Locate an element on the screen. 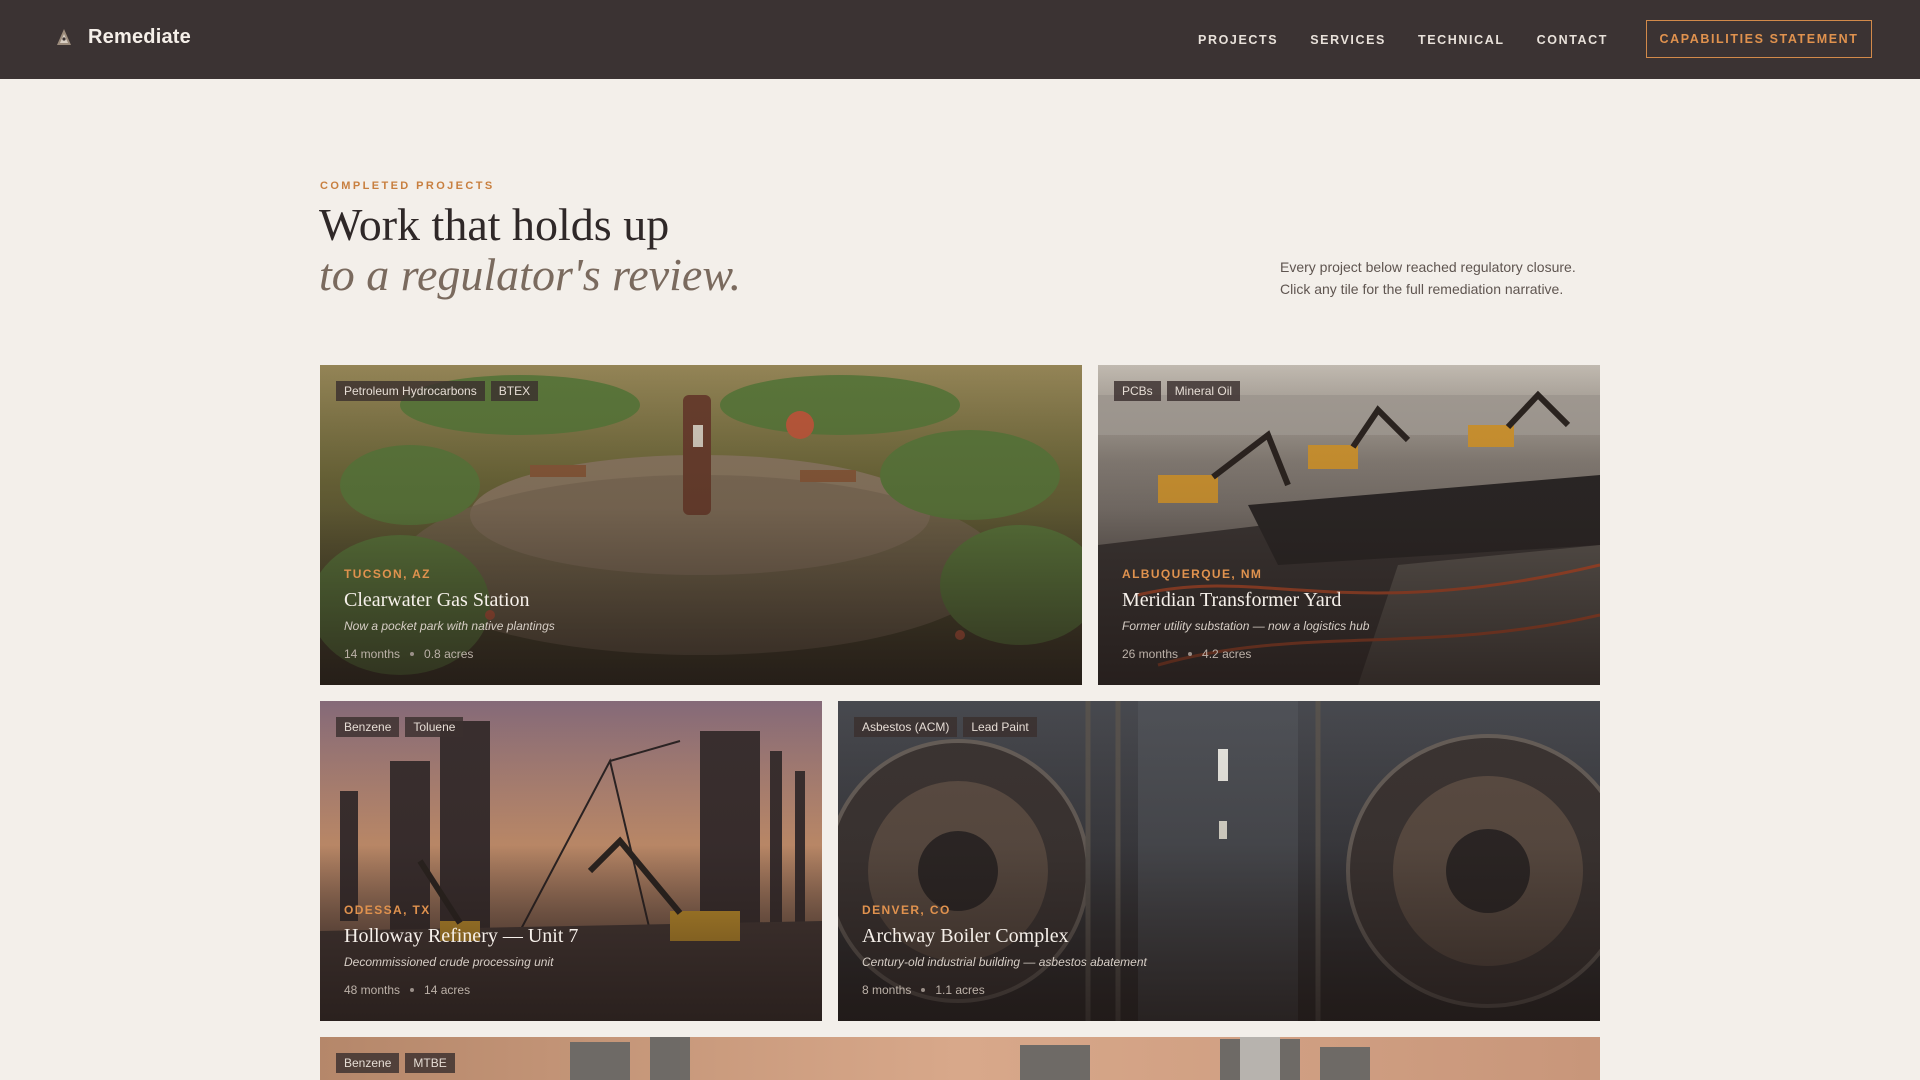 The height and width of the screenshot is (1080, 1920). page-title-line-2: to a regulator's review. is located at coordinates (530, 274).